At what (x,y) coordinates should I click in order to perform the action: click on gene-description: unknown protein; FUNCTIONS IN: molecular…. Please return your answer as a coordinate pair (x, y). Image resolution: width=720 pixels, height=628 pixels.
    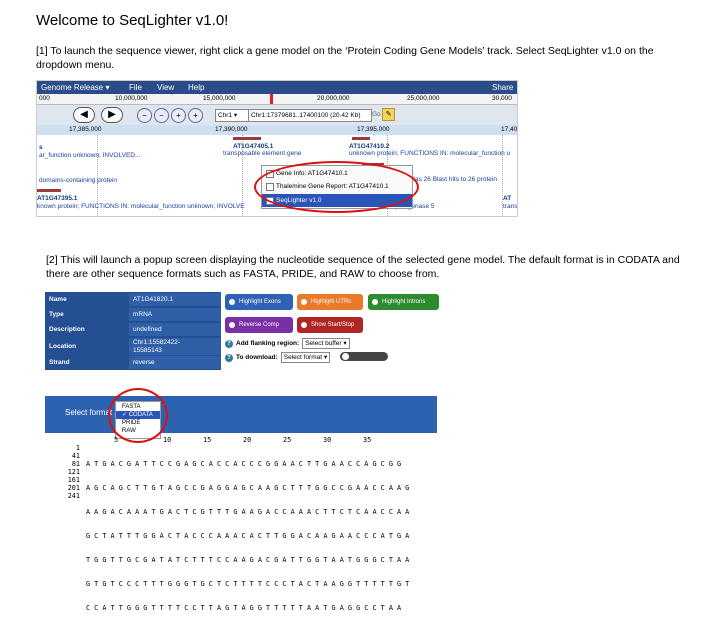
    Looking at the image, I should click on (430, 153).